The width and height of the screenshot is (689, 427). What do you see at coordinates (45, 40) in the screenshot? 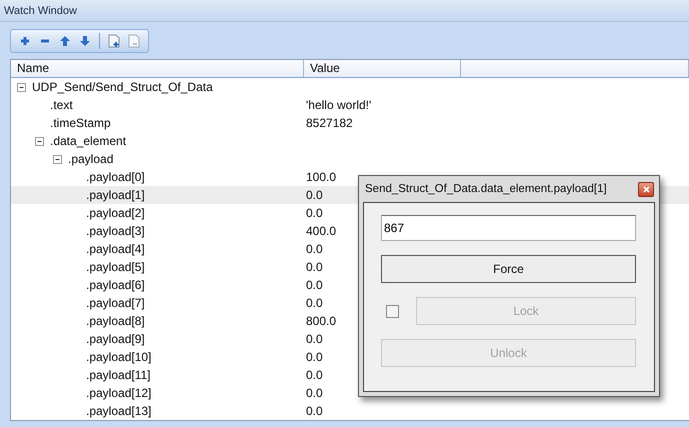
I see `remove-icon` at bounding box center [45, 40].